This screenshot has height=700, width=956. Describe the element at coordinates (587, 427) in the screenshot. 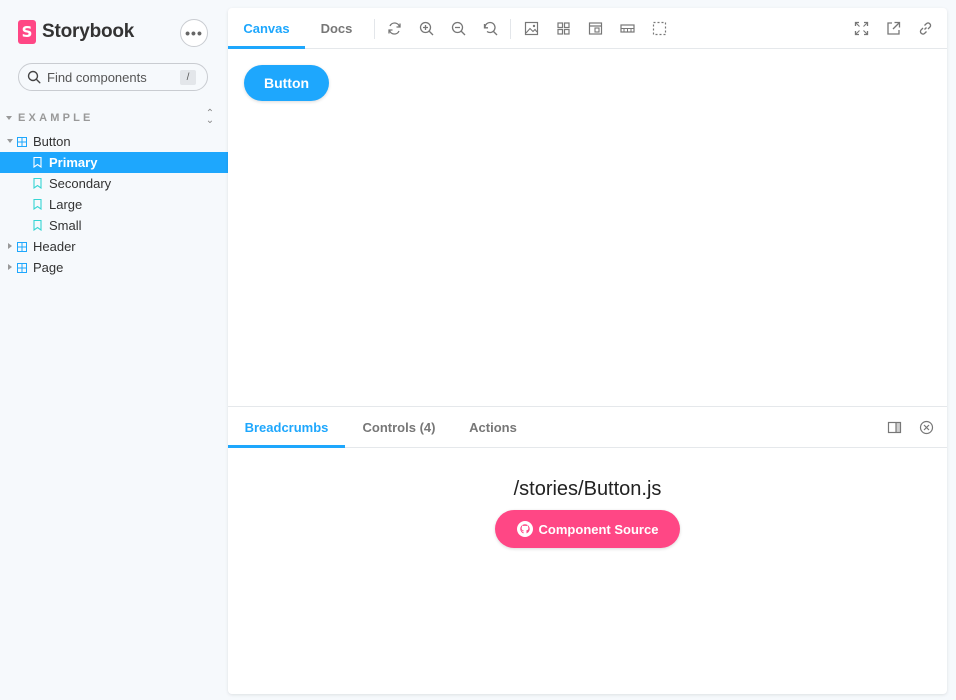

I see `addons-toolbar: Breadcrumbs Controls (4) Actions` at that location.